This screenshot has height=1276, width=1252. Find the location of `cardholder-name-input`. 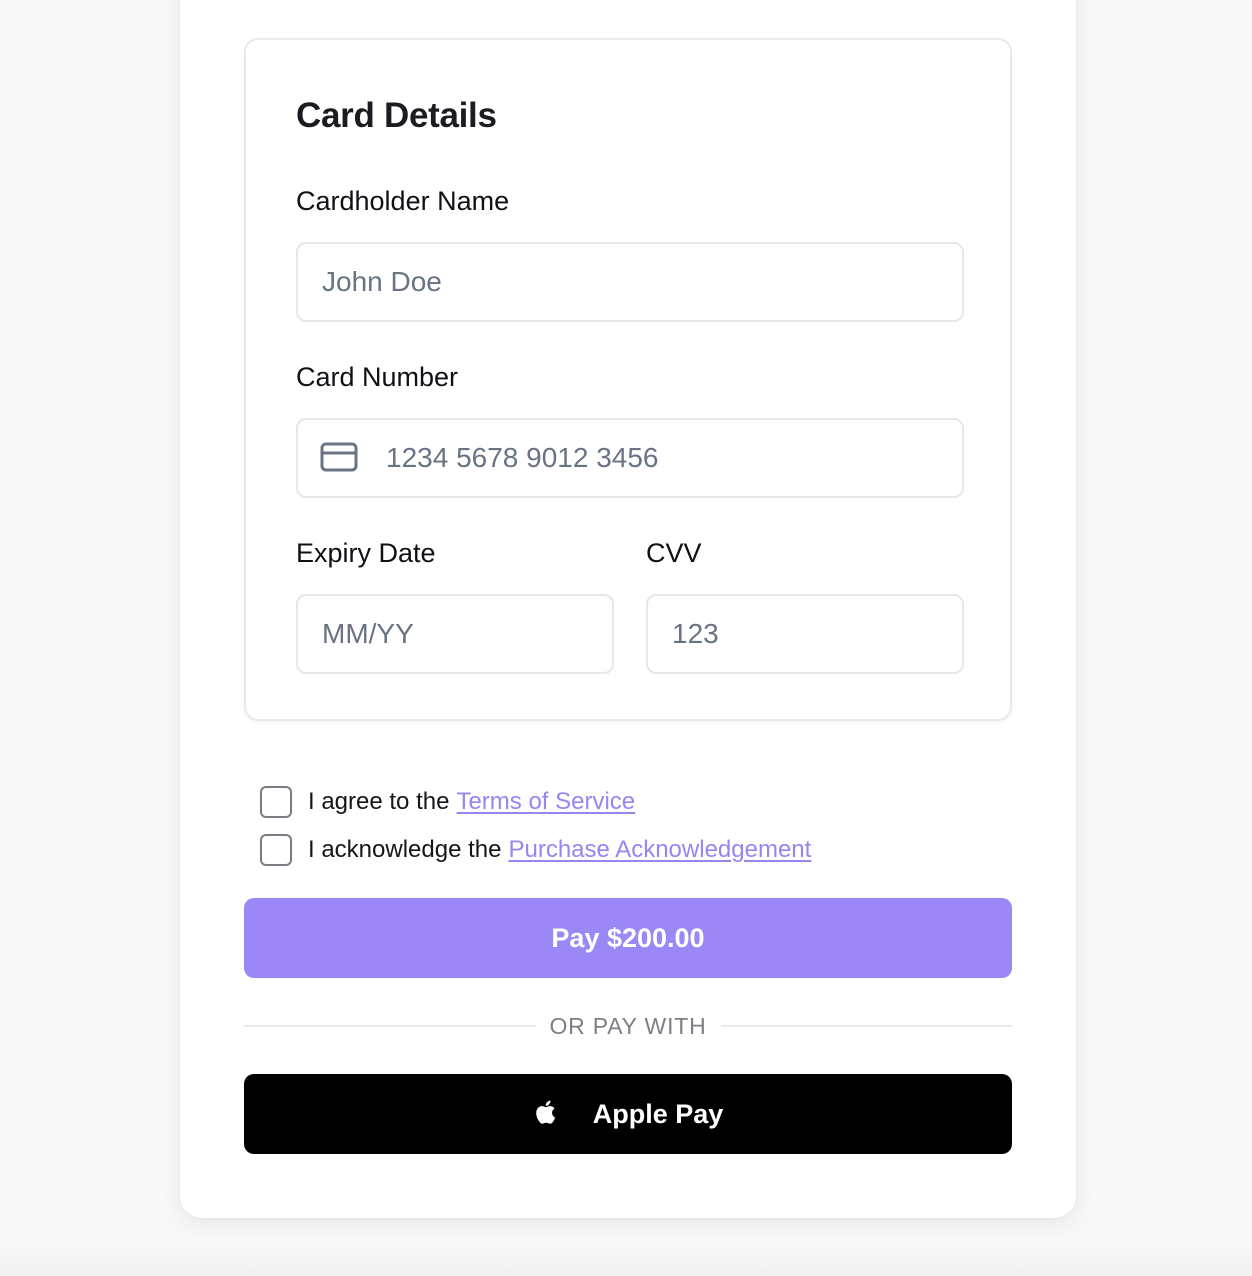

cardholder-name-input is located at coordinates (630, 282).